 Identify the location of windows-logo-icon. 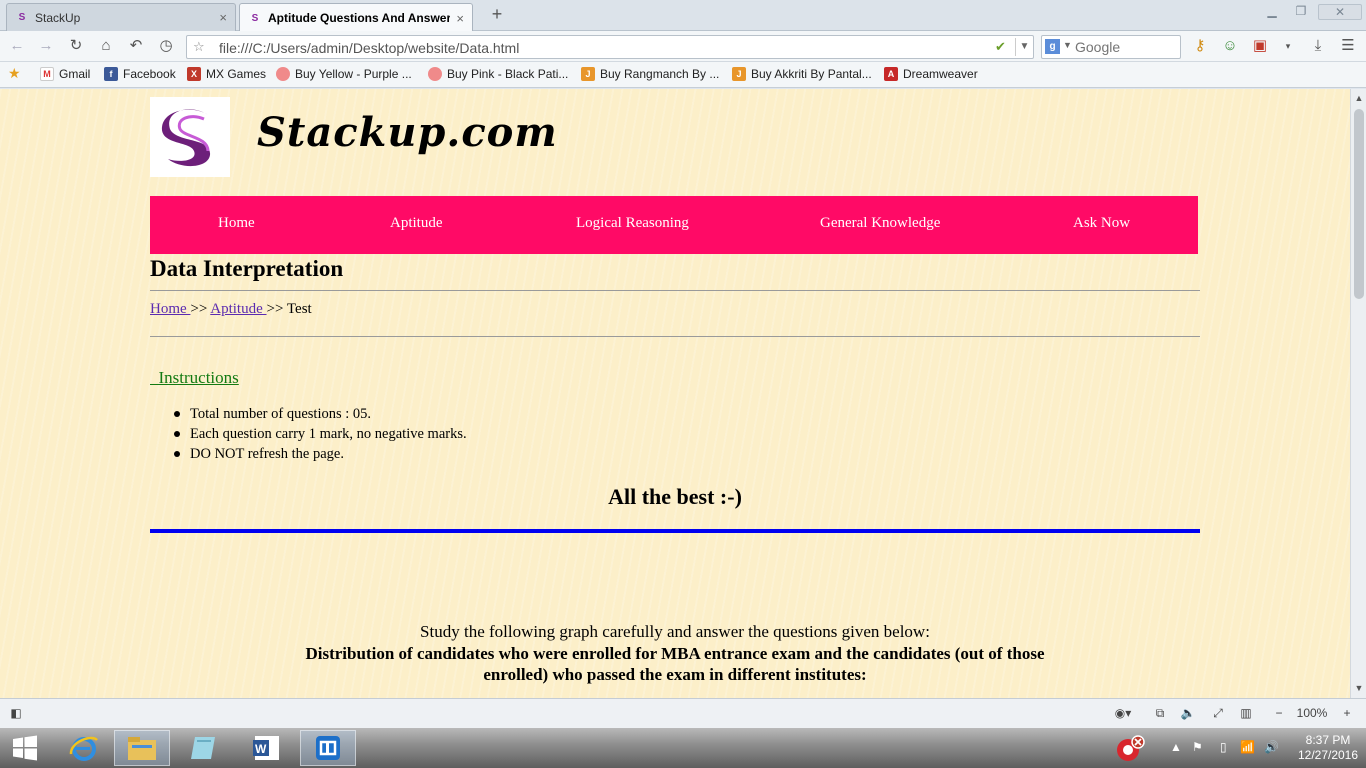
(25, 748).